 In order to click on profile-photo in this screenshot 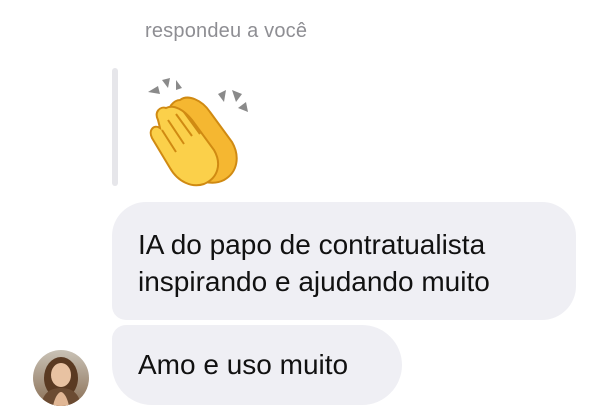, I will do `click(61, 378)`.